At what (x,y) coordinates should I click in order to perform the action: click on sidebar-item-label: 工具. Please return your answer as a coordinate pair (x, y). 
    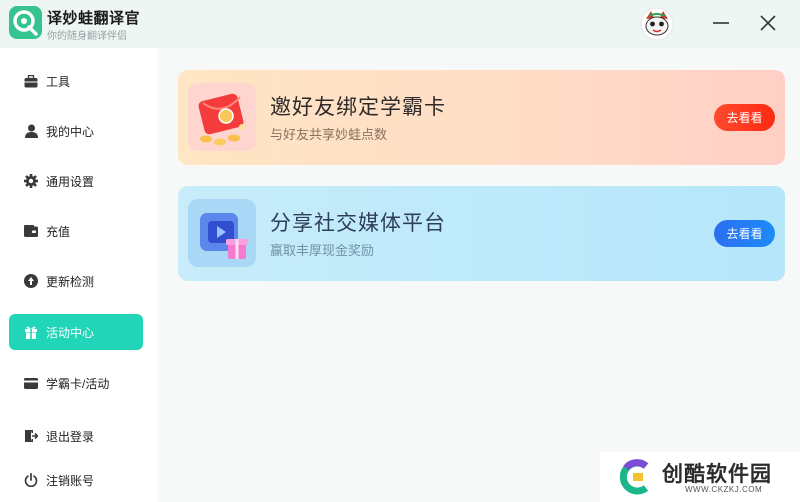
    Looking at the image, I should click on (58, 81).